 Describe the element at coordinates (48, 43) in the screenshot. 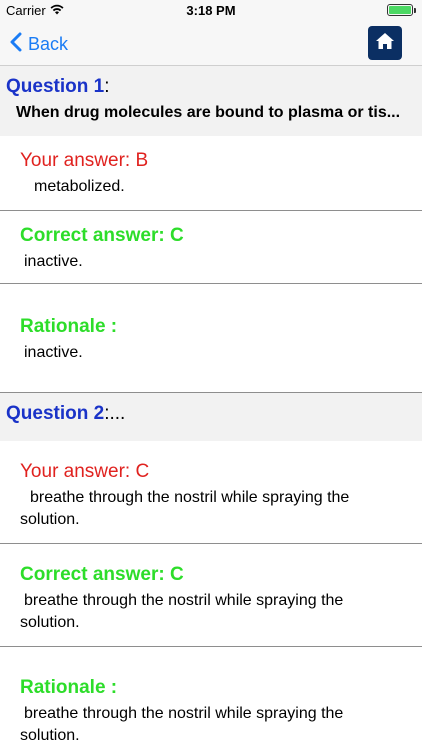

I see `back-label: Back` at that location.